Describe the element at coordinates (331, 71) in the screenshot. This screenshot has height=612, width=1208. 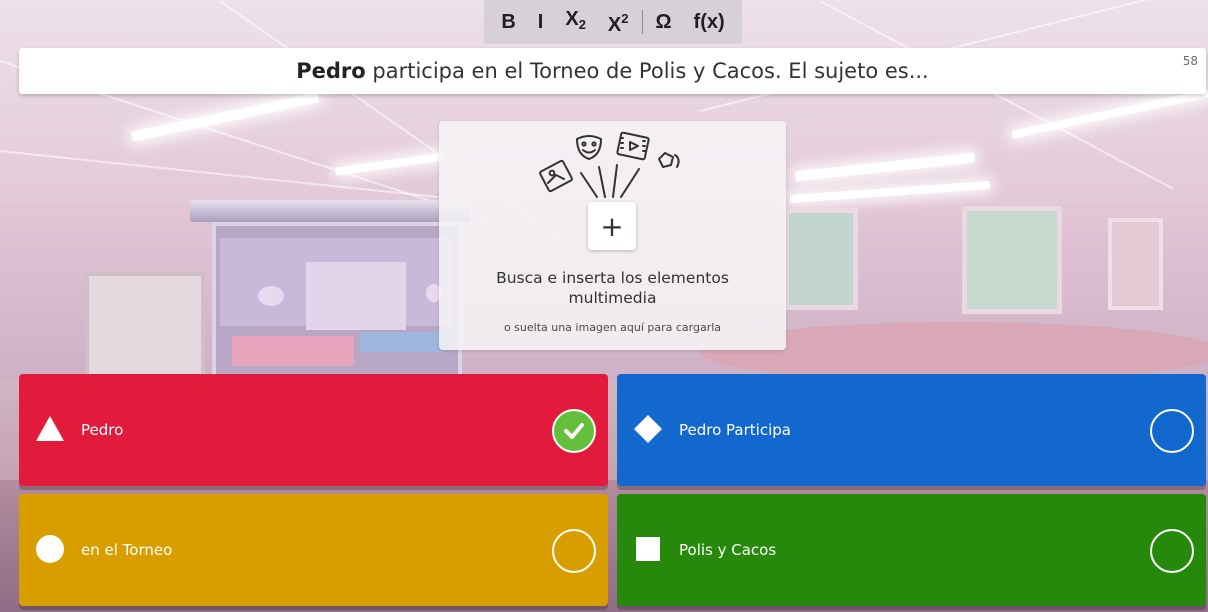
I see `question-bold-part: Pedro` at that location.